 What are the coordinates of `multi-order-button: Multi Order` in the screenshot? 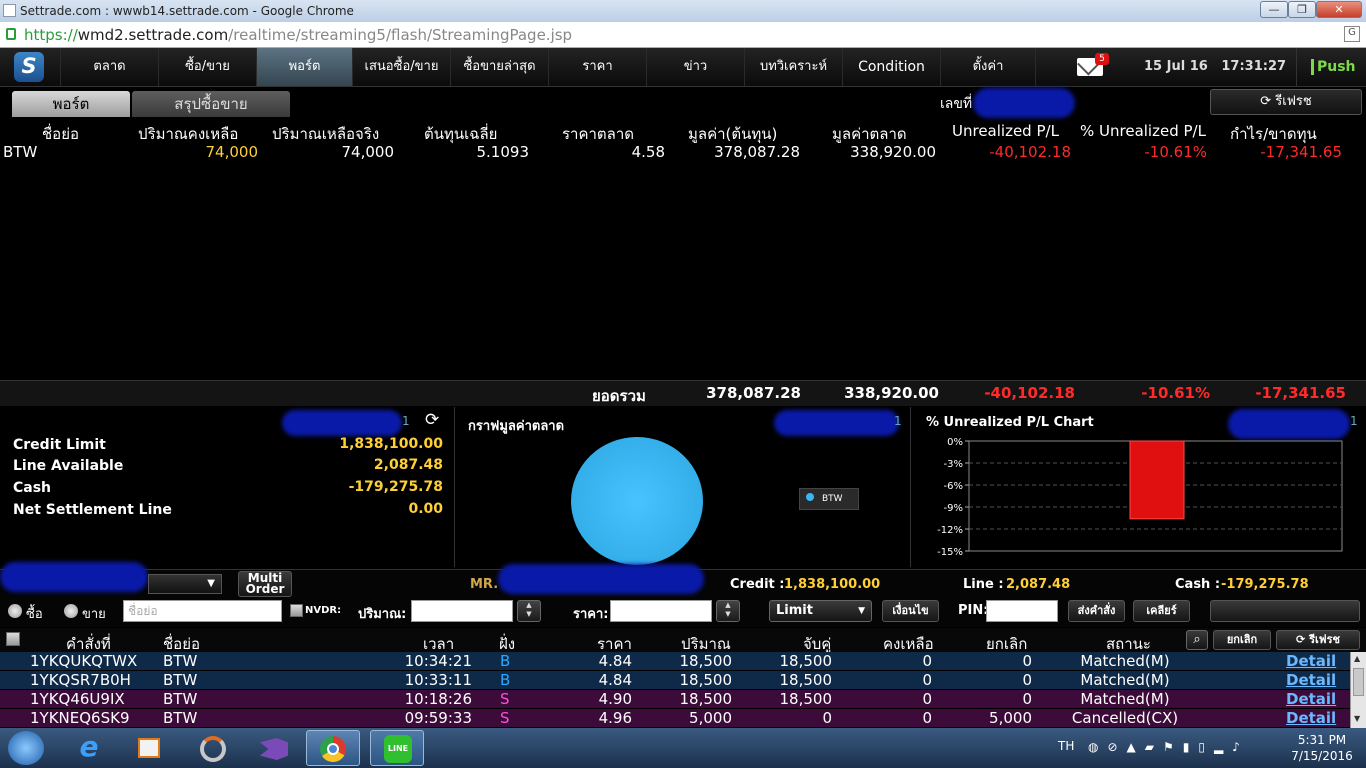 It's located at (265, 584).